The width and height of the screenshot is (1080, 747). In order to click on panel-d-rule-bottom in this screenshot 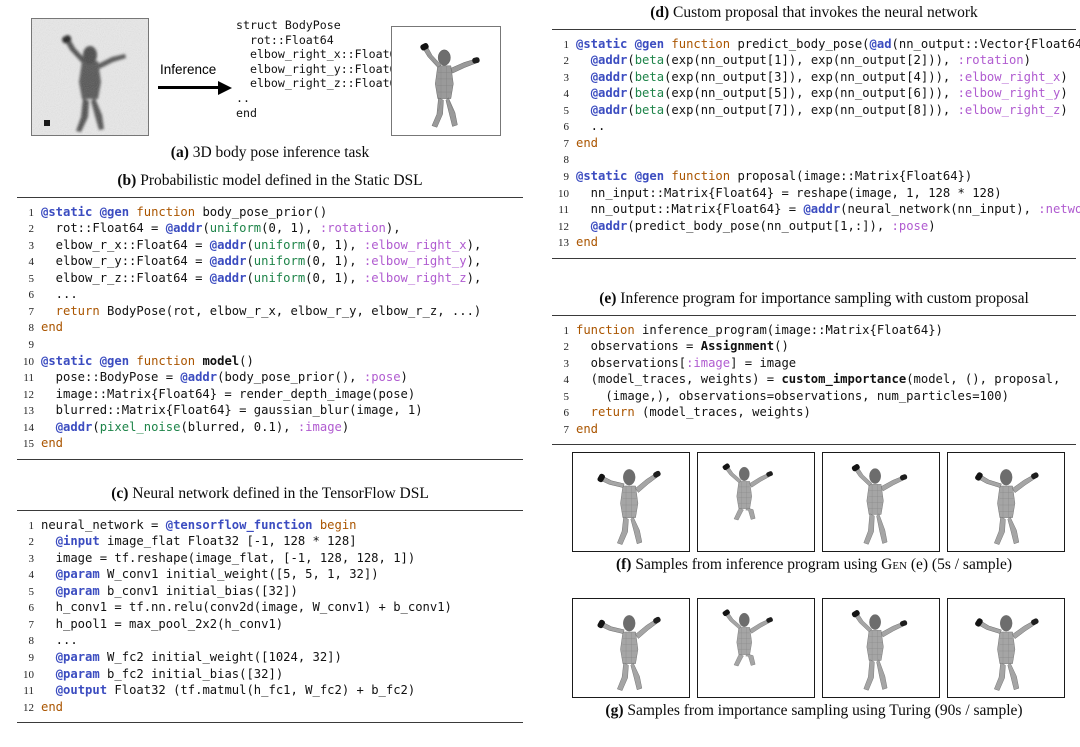, I will do `click(814, 258)`.